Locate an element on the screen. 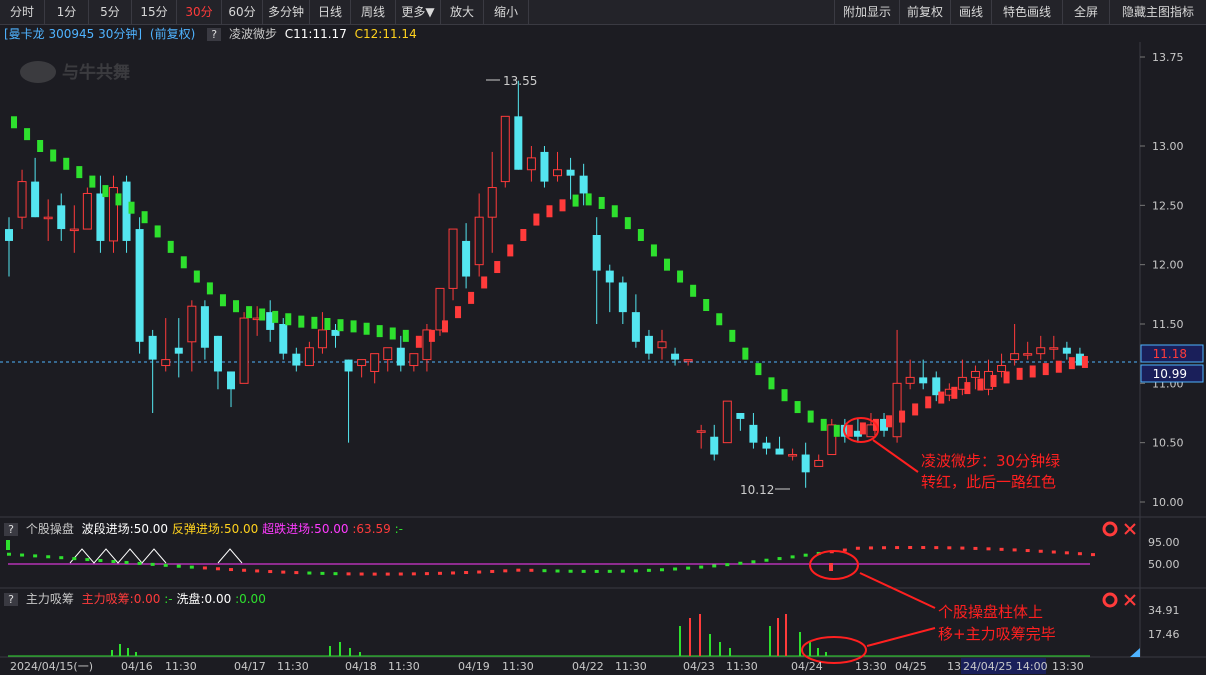  annotation-arrow-sub1 is located at coordinates (897, 590).